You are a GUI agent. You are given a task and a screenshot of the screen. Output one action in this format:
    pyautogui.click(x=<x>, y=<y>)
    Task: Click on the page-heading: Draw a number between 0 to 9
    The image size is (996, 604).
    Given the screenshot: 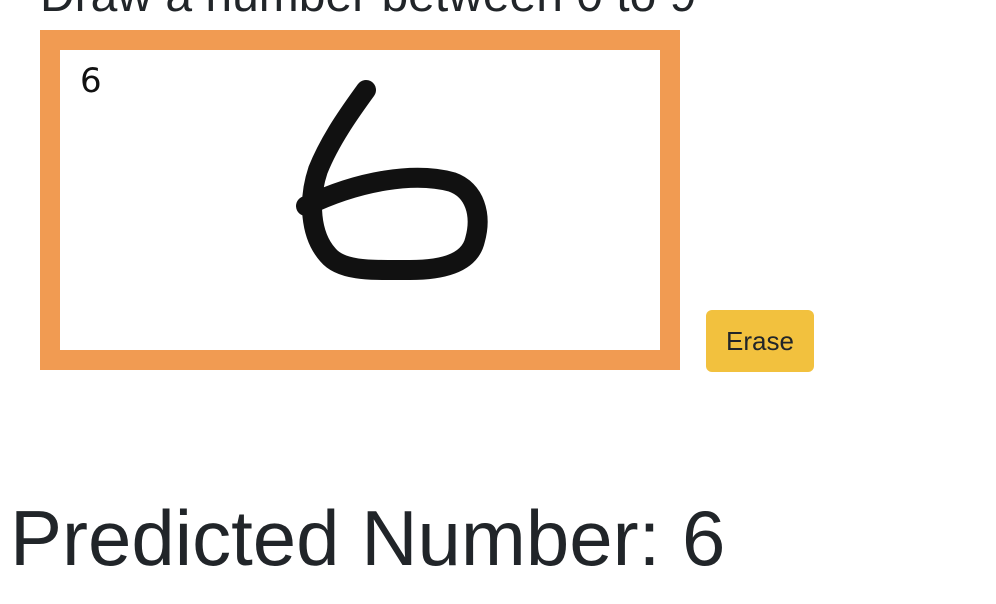 What is the action you would take?
    pyautogui.click(x=368, y=10)
    